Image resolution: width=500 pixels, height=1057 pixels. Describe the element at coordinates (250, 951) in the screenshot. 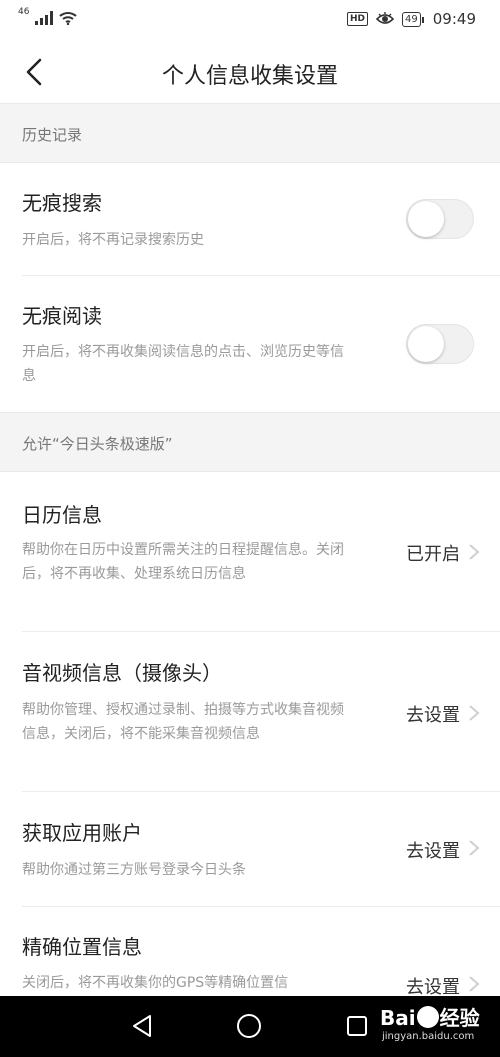

I see `setting-row-location: 精确位置信息 关闭后，将不再收集你的GPS等精确位置信 去设置` at that location.